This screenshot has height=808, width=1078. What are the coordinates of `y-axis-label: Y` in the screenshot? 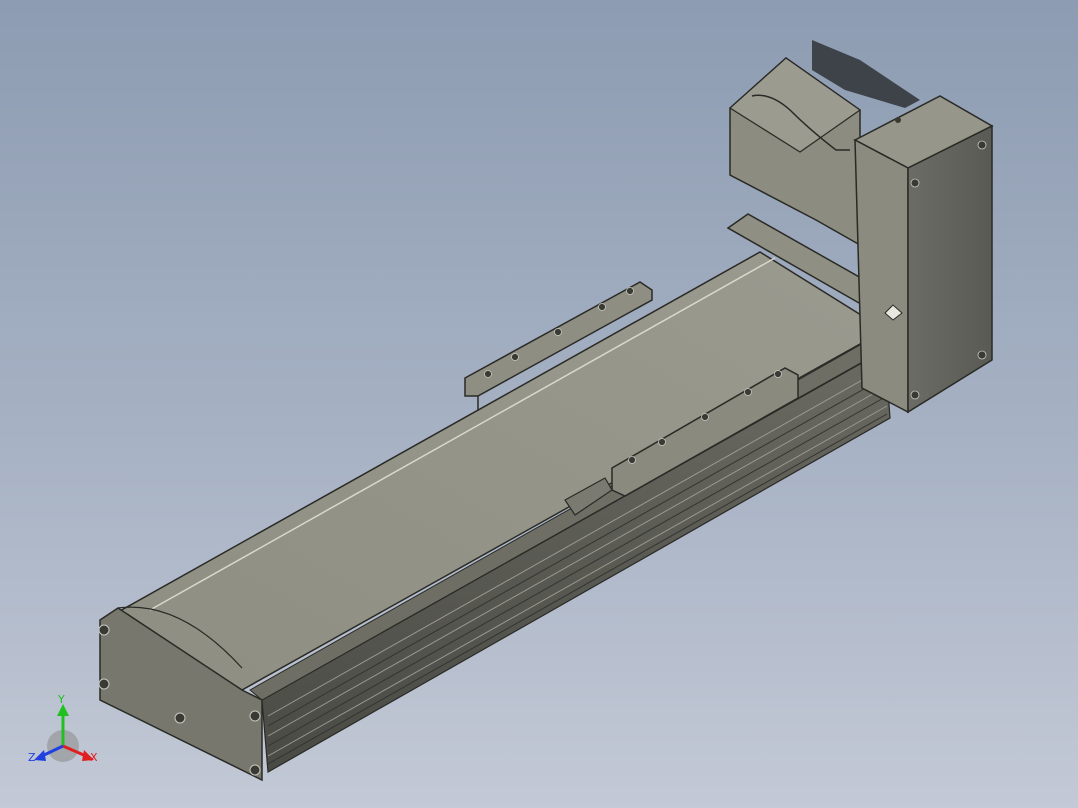 It's located at (61, 699).